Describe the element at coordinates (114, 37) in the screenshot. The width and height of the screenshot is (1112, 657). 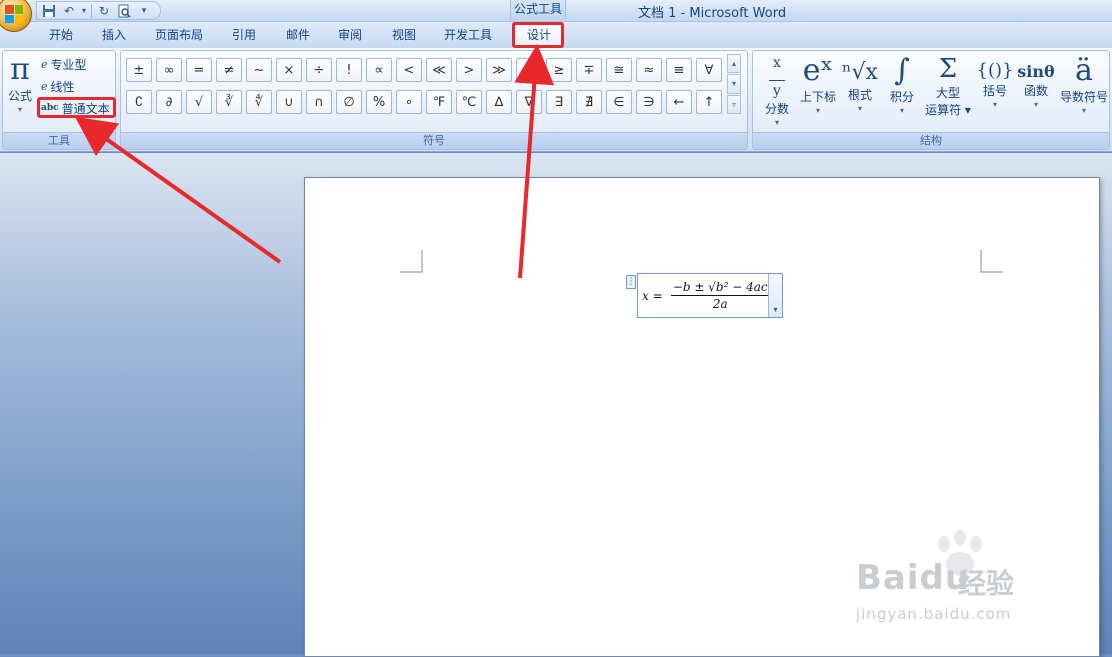
I see `tab-insert: 插入` at that location.